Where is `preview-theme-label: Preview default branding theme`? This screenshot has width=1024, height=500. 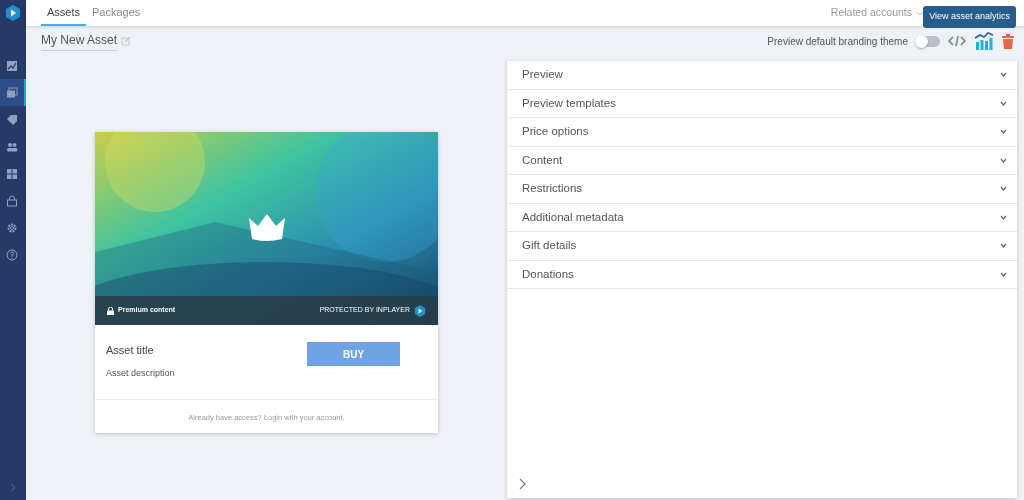 preview-theme-label: Preview default branding theme is located at coordinates (837, 41).